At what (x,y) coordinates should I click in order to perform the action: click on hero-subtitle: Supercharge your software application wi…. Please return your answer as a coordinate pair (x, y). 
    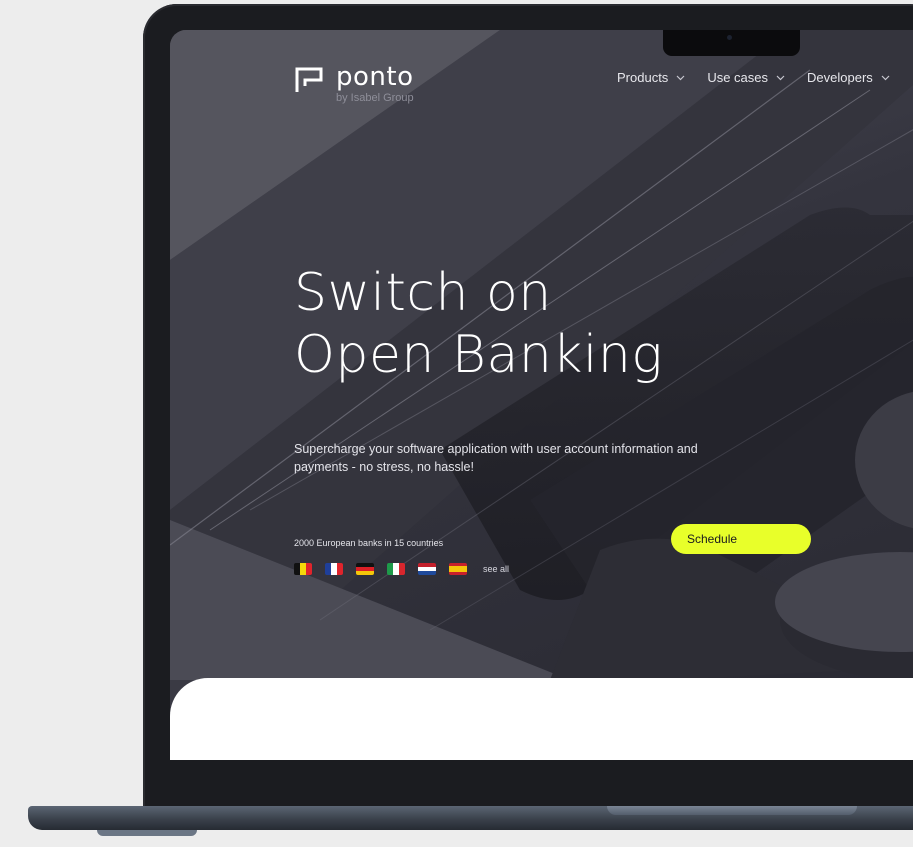
    Looking at the image, I should click on (496, 458).